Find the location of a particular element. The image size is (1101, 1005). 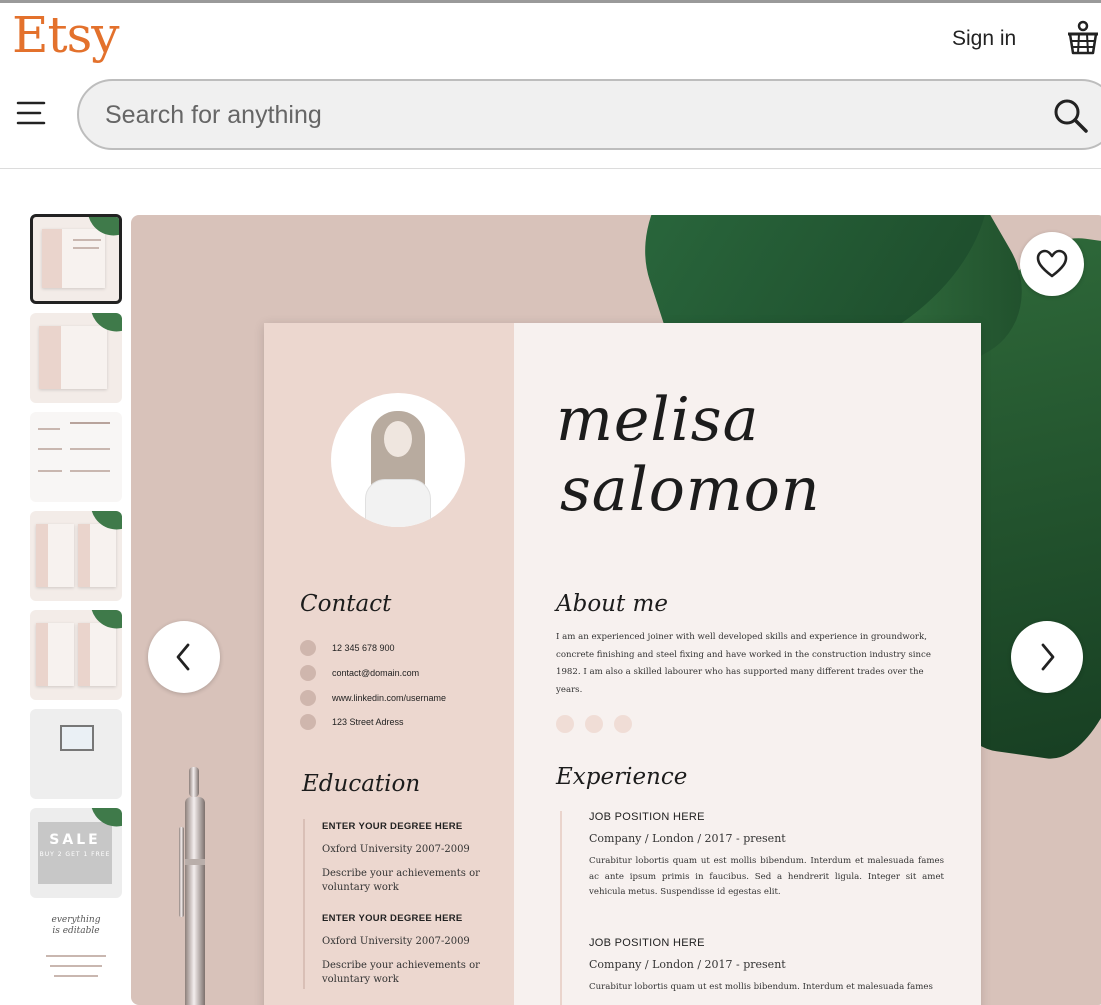

favorite-button is located at coordinates (1052, 264).